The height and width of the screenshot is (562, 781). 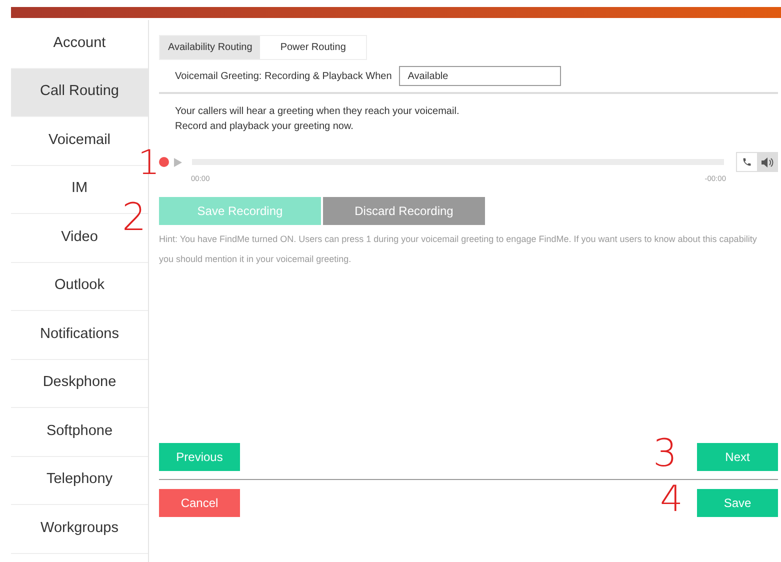 What do you see at coordinates (79, 384) in the screenshot?
I see `sidebar-item: Deskphone` at bounding box center [79, 384].